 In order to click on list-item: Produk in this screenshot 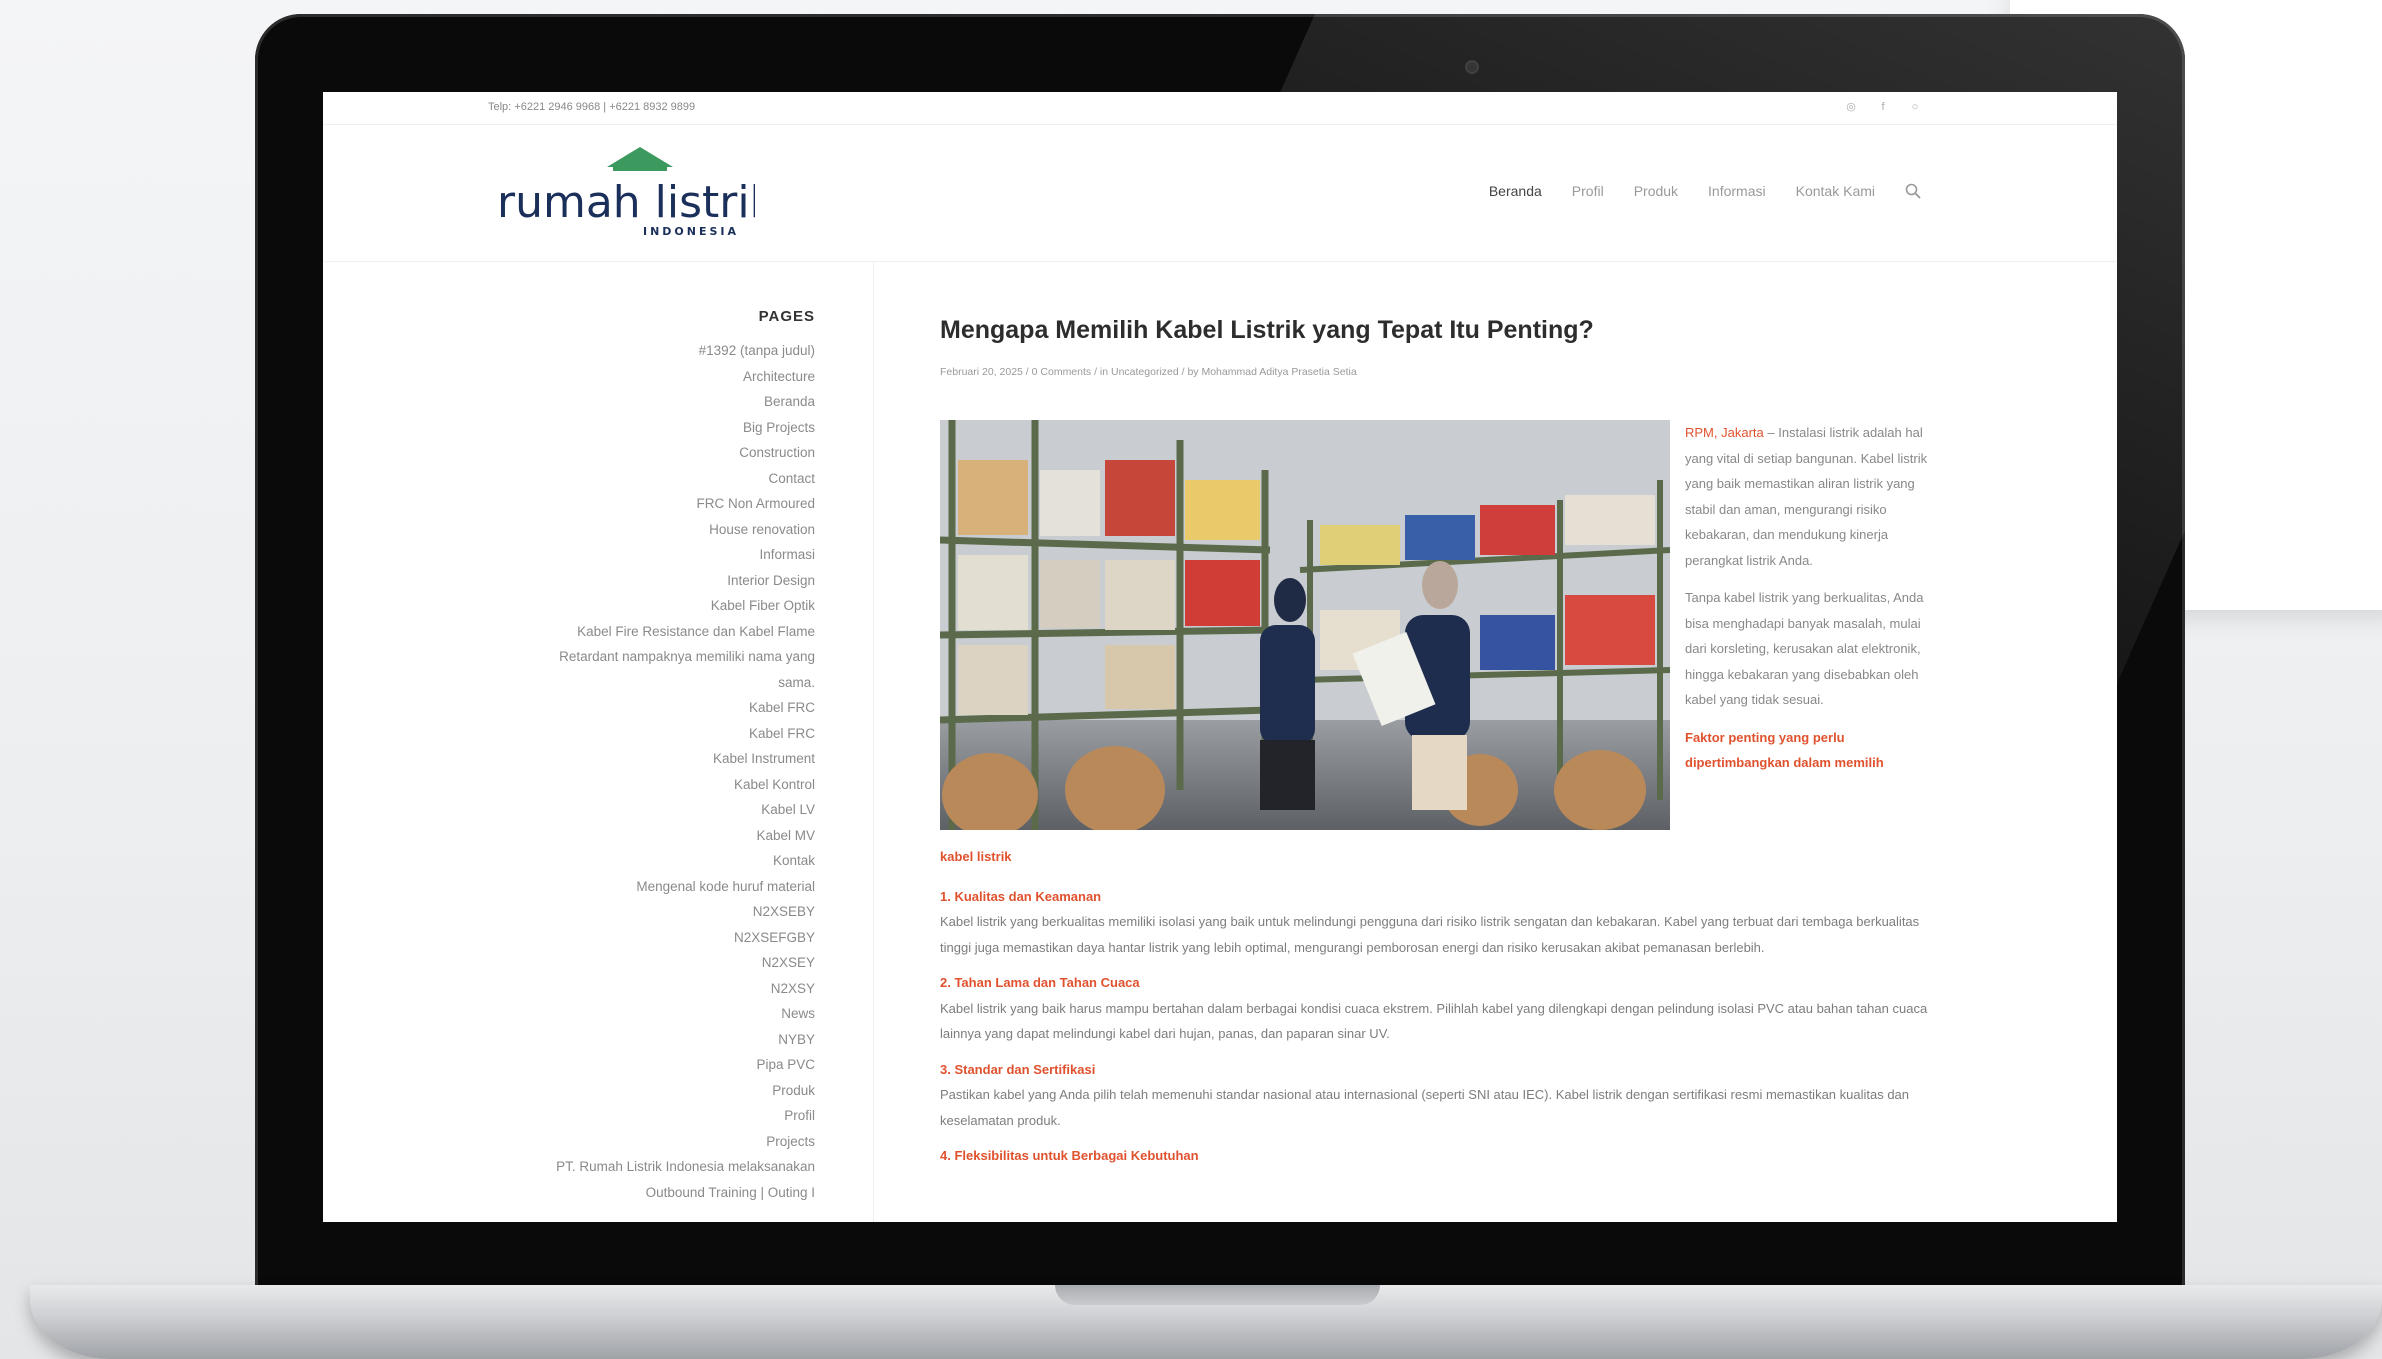, I will do `click(635, 1091)`.